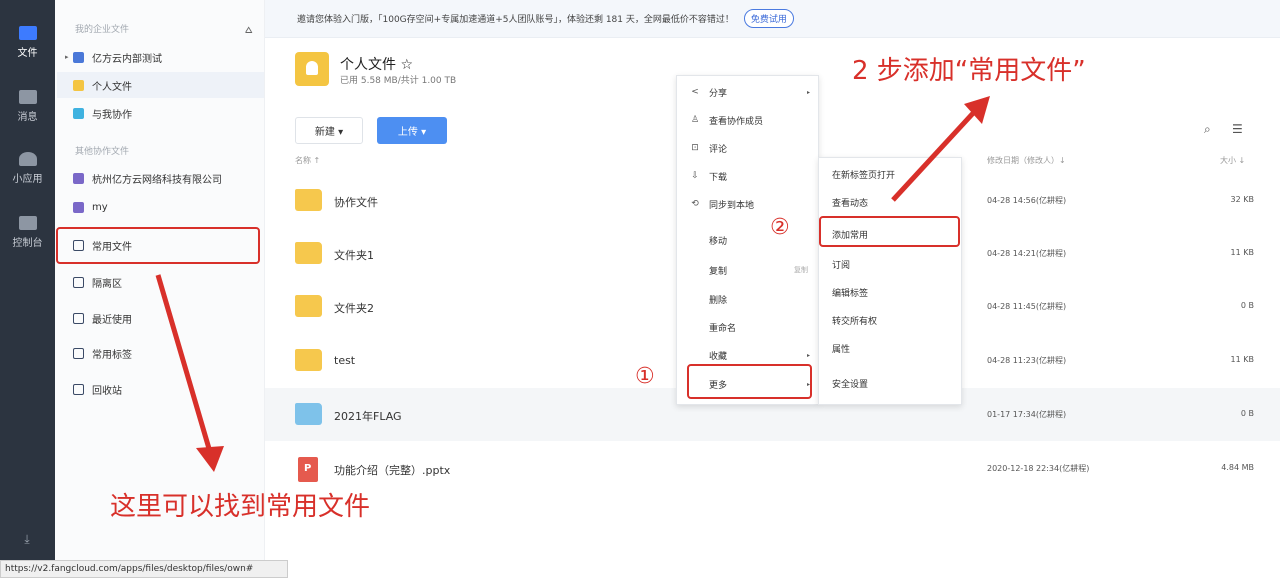 The height and width of the screenshot is (578, 1280). Describe the element at coordinates (890, 202) in the screenshot. I see `submenu-item-activity: 查看动态` at that location.